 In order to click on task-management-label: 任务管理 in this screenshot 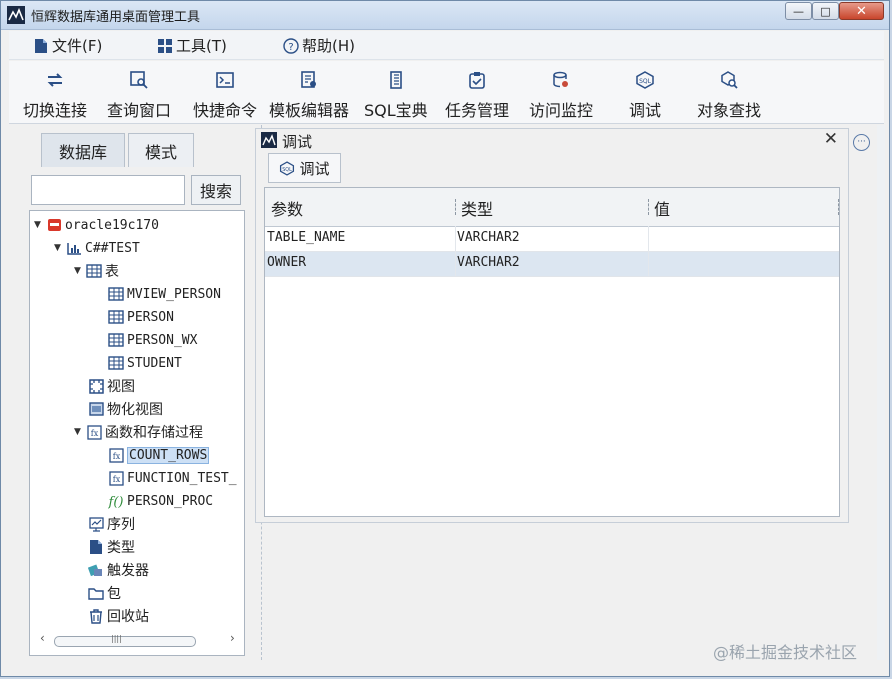, I will do `click(477, 110)`.